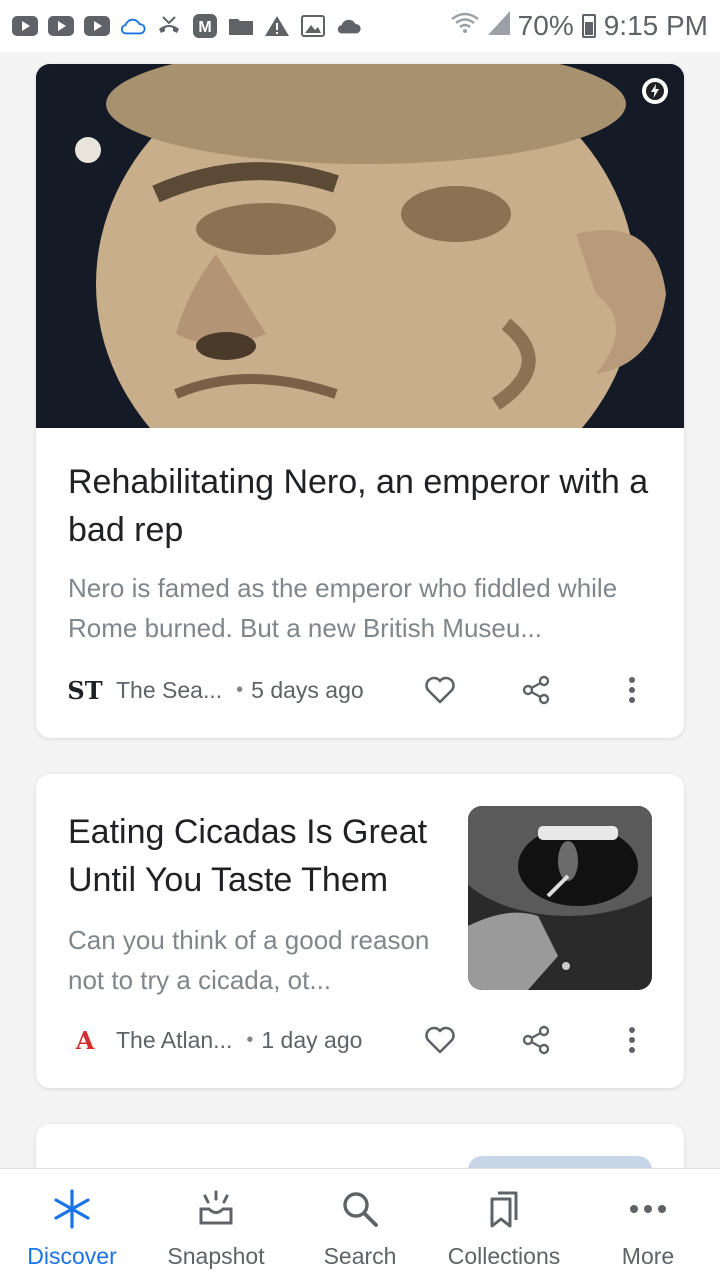 The image size is (720, 1280). What do you see at coordinates (504, 1256) in the screenshot?
I see `nav-label: Collections` at bounding box center [504, 1256].